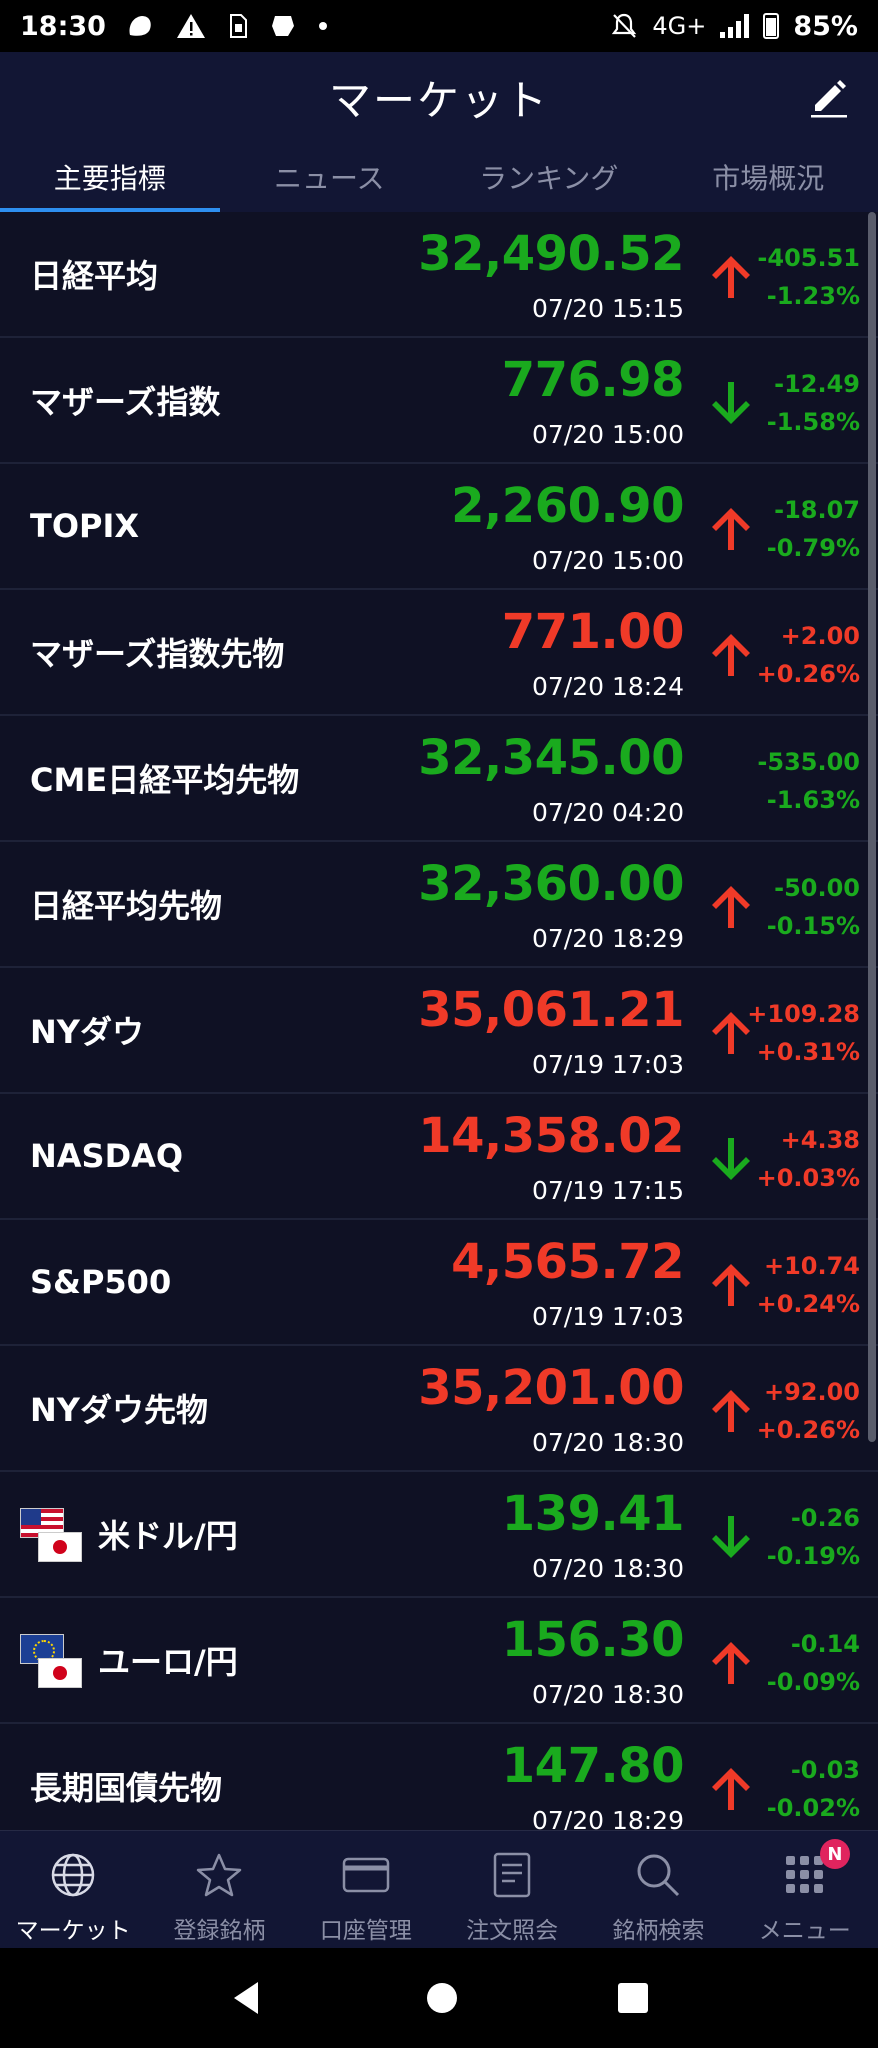  What do you see at coordinates (330, 177) in the screenshot?
I see `tab-news: ニュース` at bounding box center [330, 177].